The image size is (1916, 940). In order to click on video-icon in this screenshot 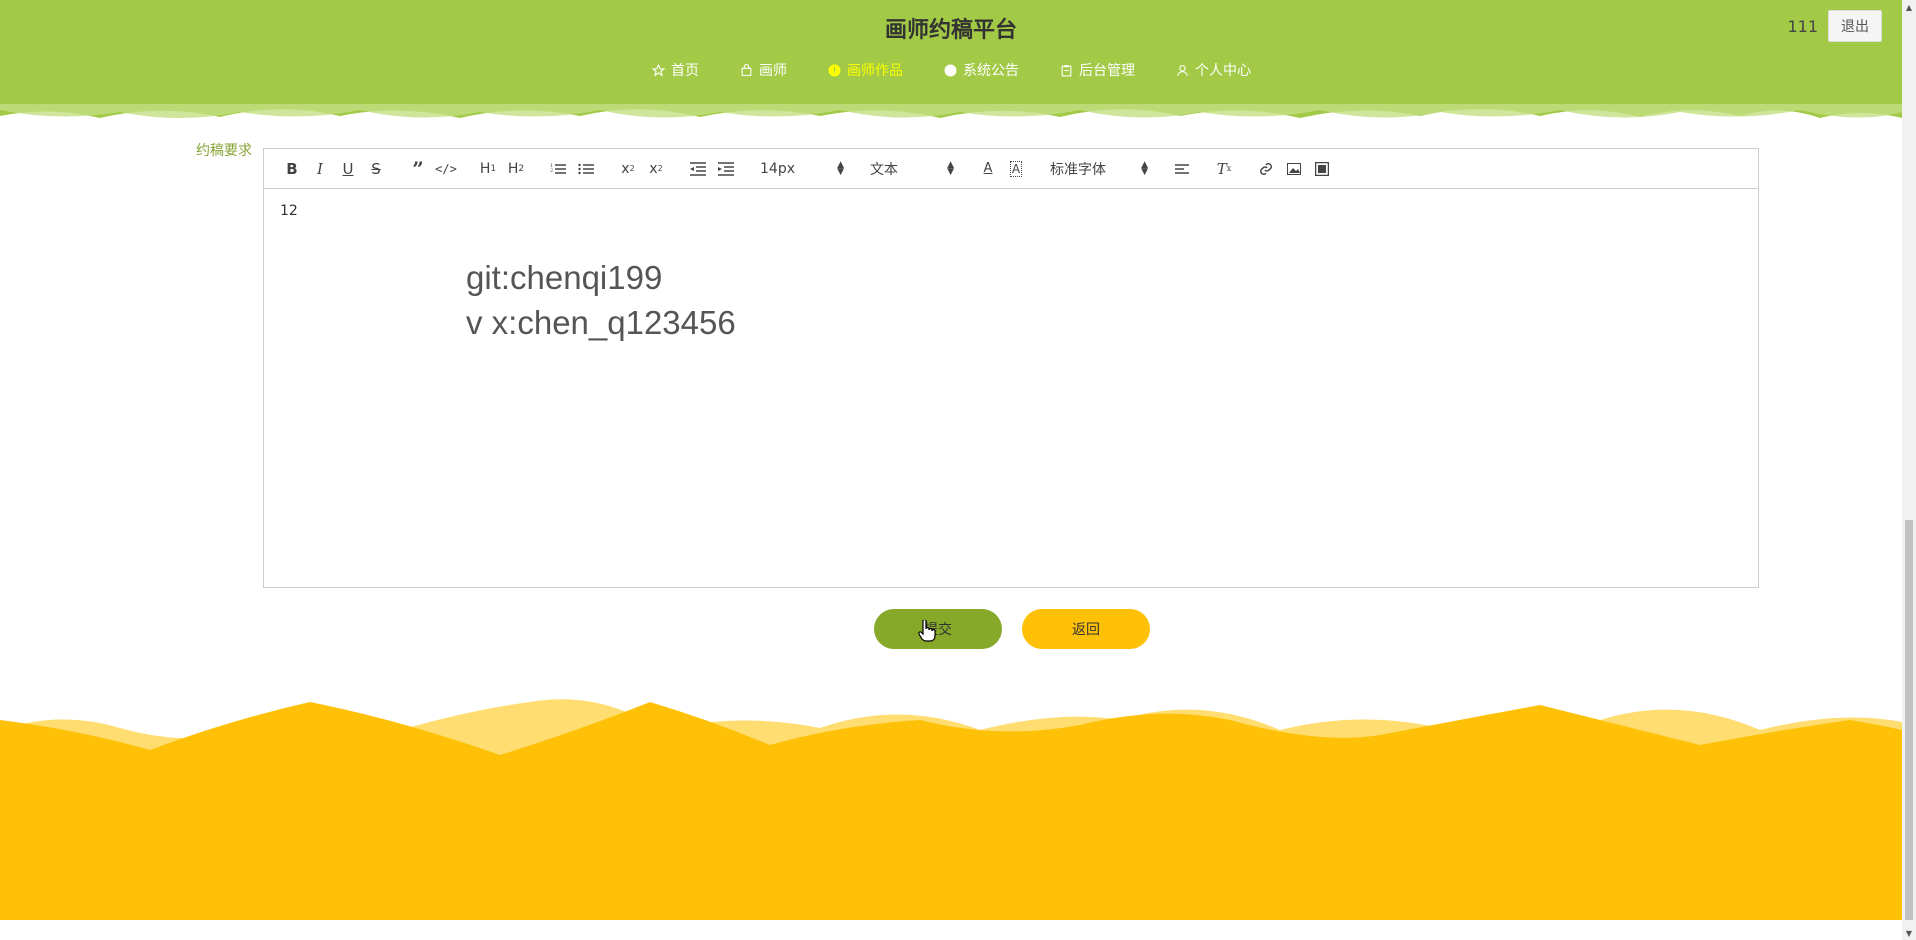, I will do `click(1322, 169)`.